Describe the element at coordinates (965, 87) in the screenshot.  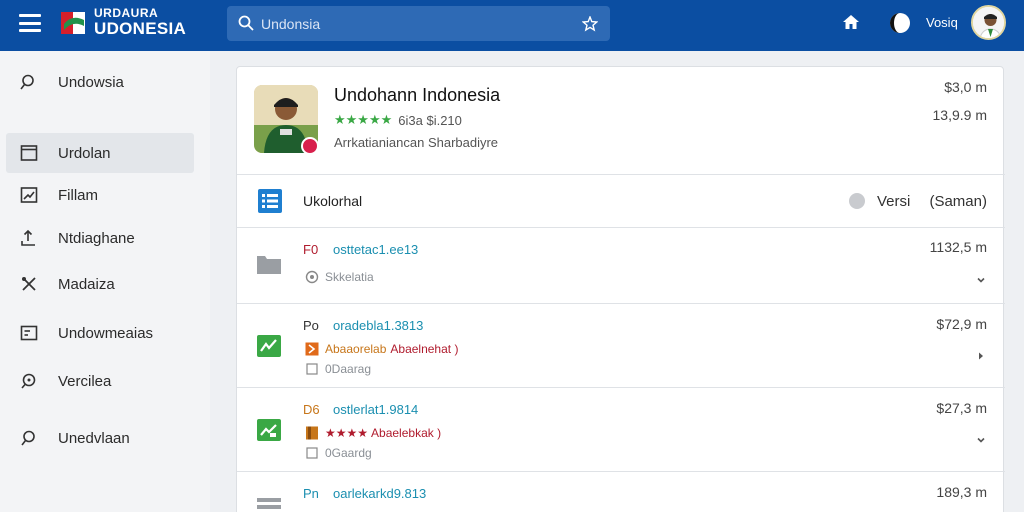
I see `profile-value-1: $3,0 m` at that location.